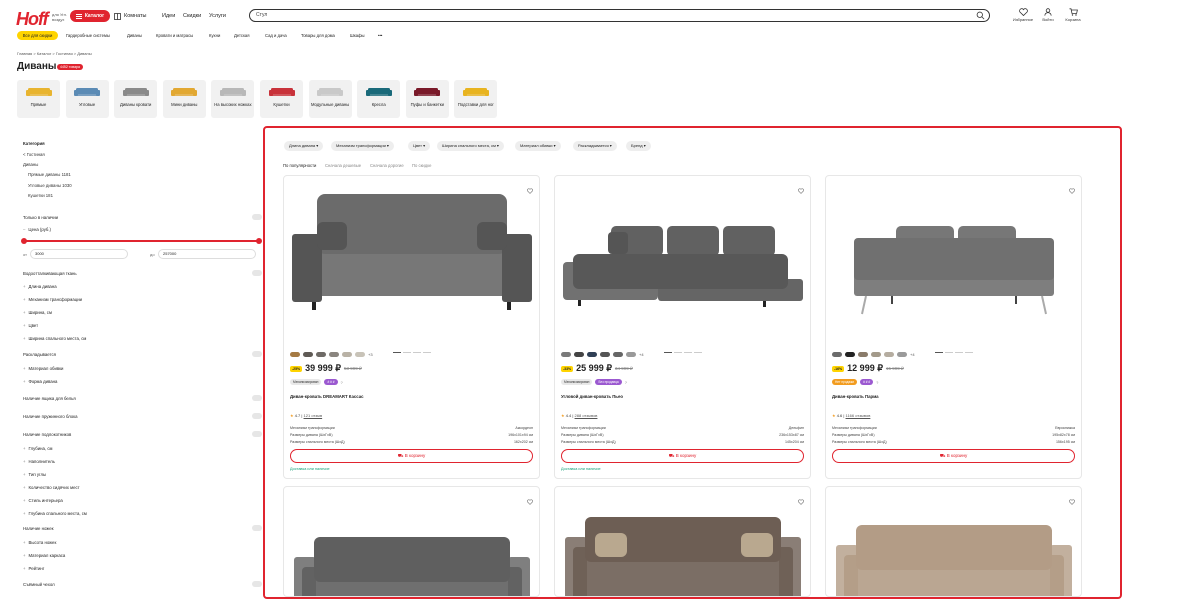 This screenshot has width=1200, height=602. I want to click on filter-group-item: + Глубина спального места, см, so click(55, 513).